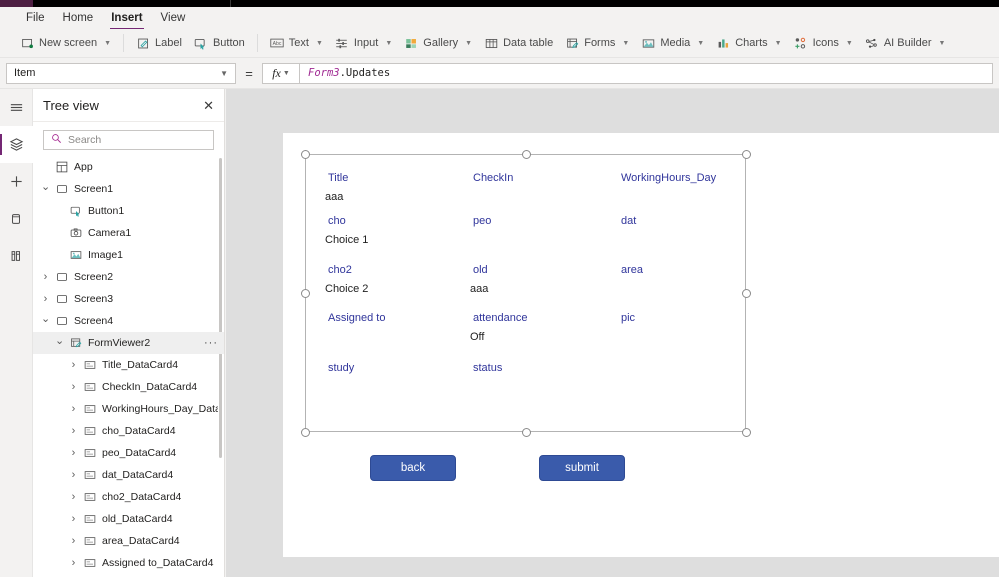 The image size is (999, 577). What do you see at coordinates (582, 468) in the screenshot?
I see `submit-button: submit` at bounding box center [582, 468].